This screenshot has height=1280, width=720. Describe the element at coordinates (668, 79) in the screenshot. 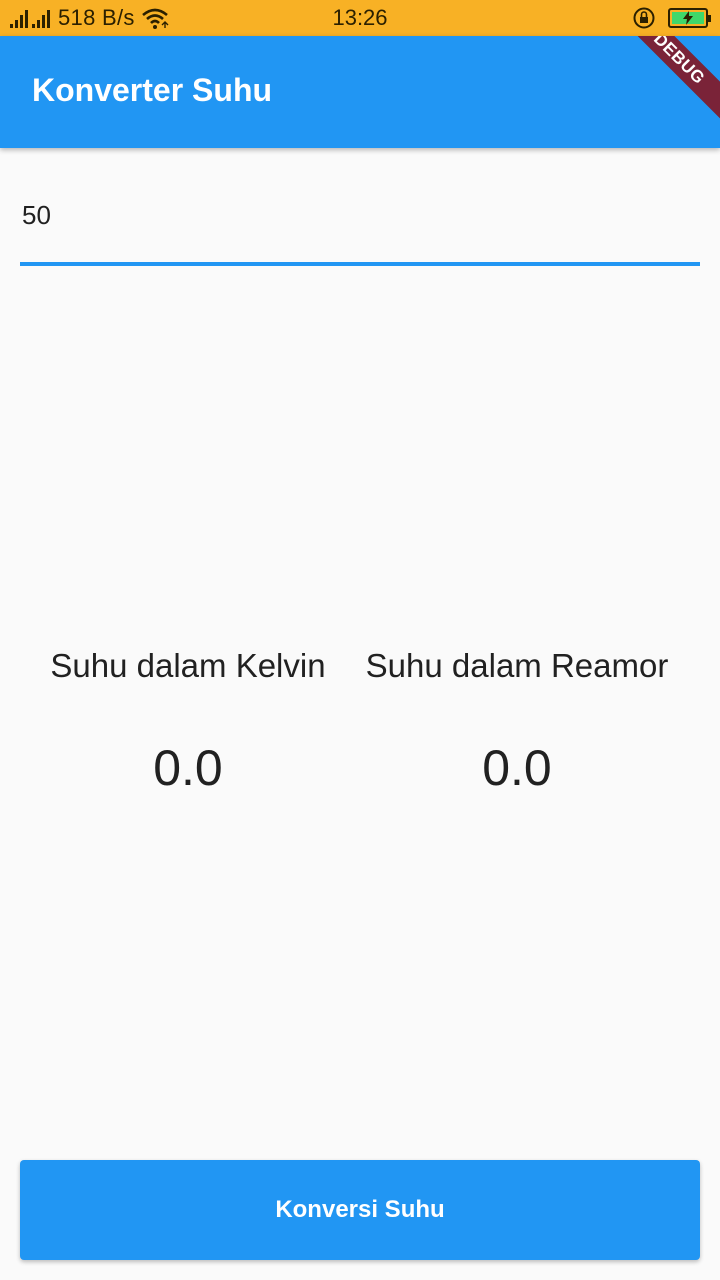

I see `debug-banner: DEBUG` at that location.